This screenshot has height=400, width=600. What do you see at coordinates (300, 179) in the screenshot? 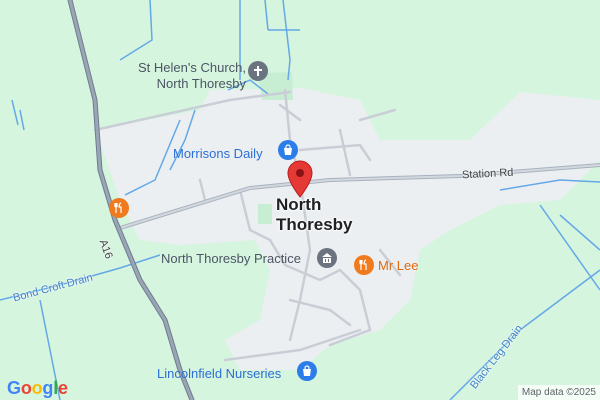
I see `location-pin-icon` at bounding box center [300, 179].